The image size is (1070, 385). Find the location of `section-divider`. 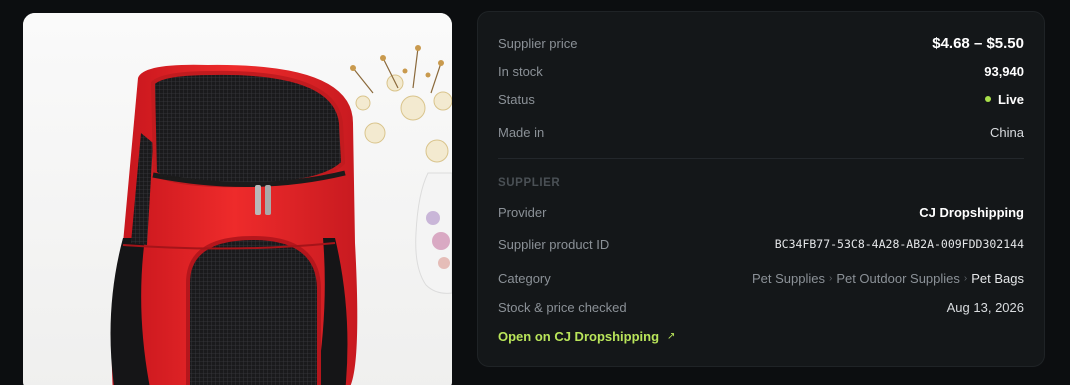

section-divider is located at coordinates (761, 158).